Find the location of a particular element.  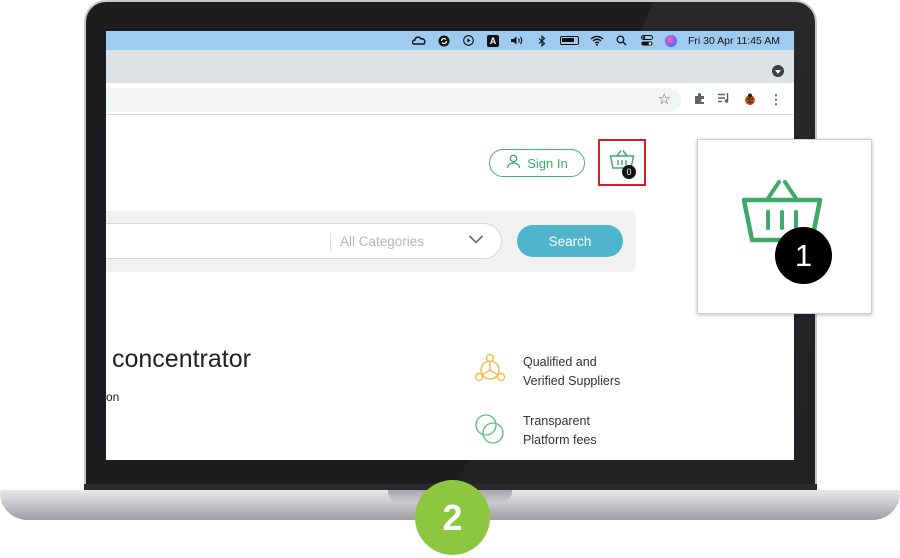

browser-toolbar: ☆ ⋮ is located at coordinates (450, 99).